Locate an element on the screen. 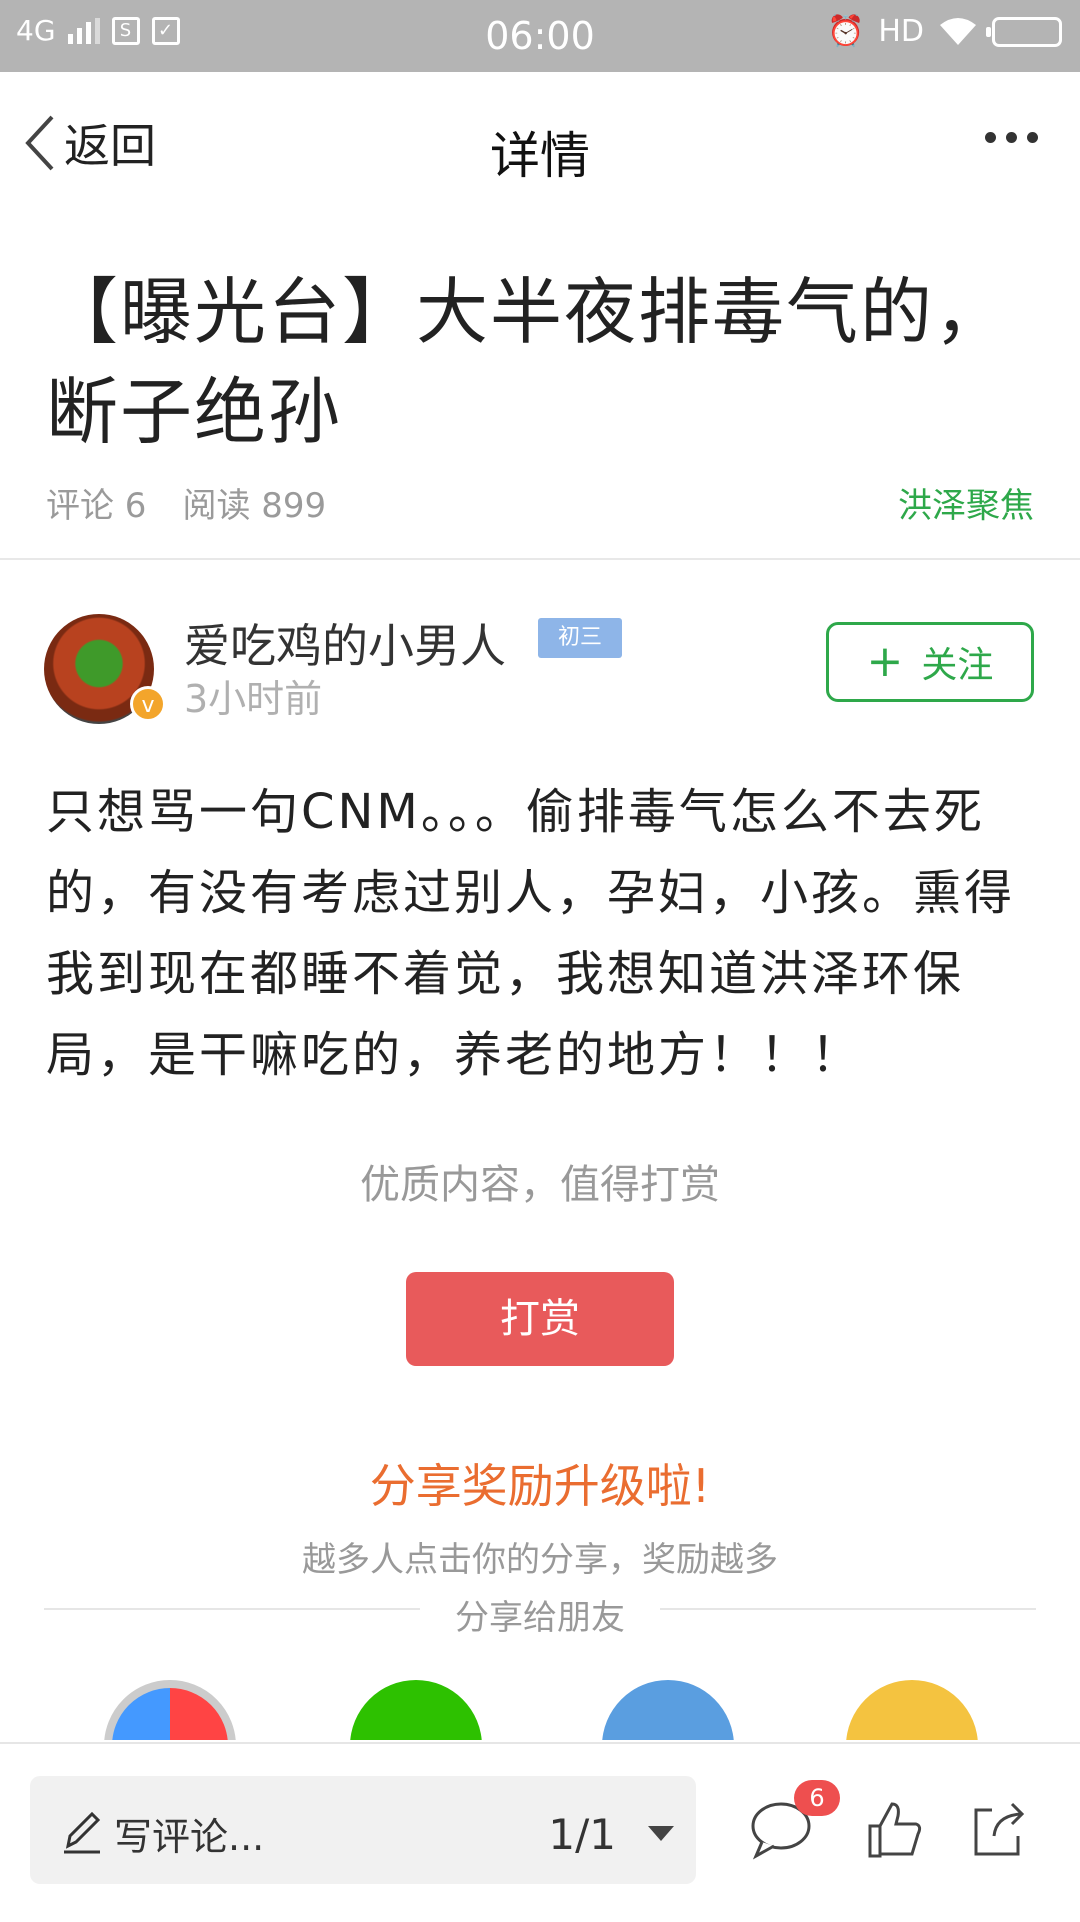 The width and height of the screenshot is (1080, 1922). verified-badge-icon: v is located at coordinates (148, 704).